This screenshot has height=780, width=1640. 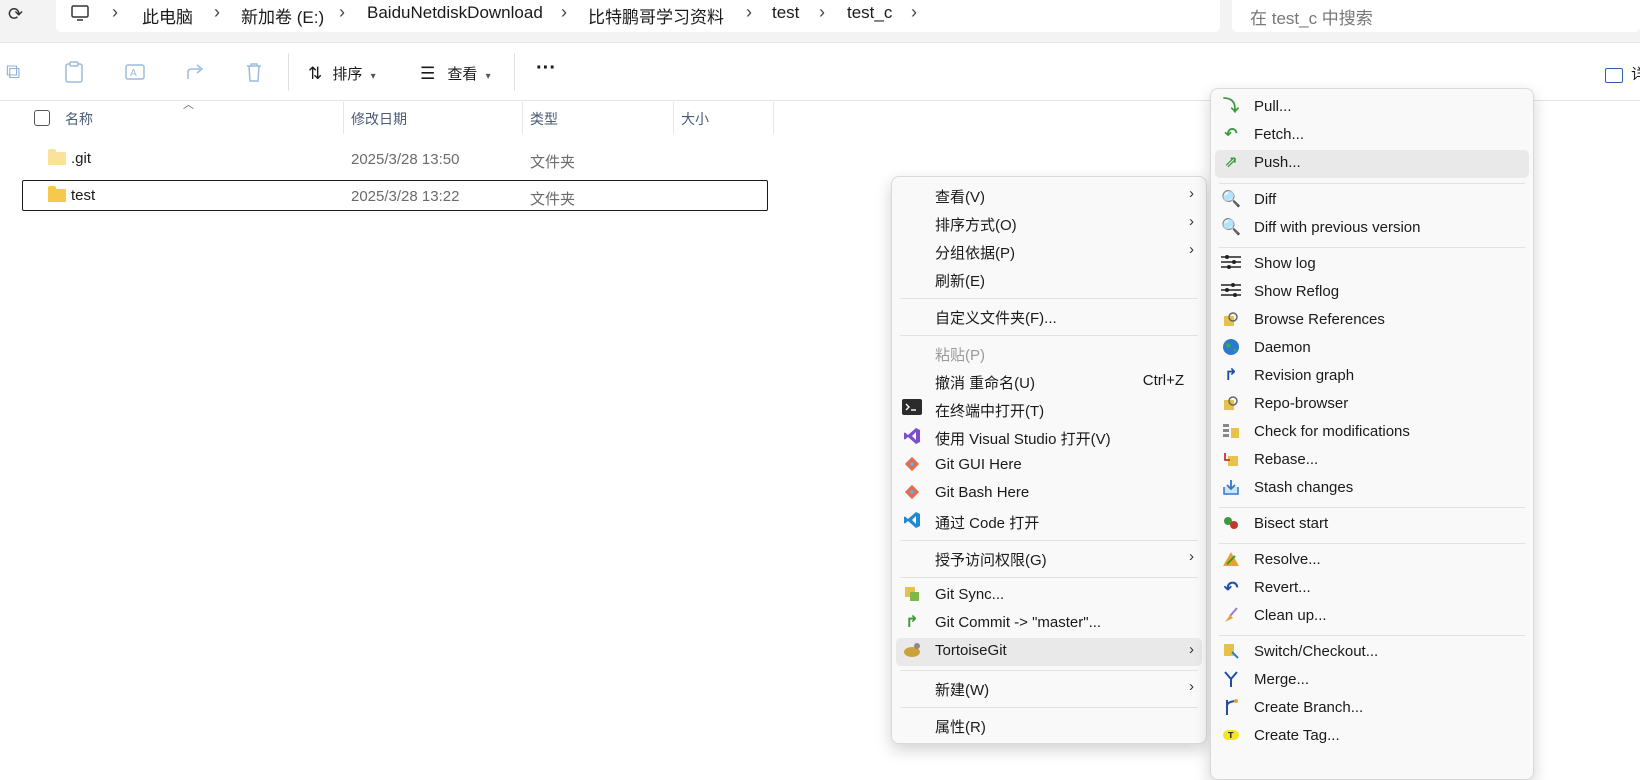 What do you see at coordinates (656, 15) in the screenshot?
I see `breadcrumb-study-materials: 比特鹏哥学习资料` at bounding box center [656, 15].